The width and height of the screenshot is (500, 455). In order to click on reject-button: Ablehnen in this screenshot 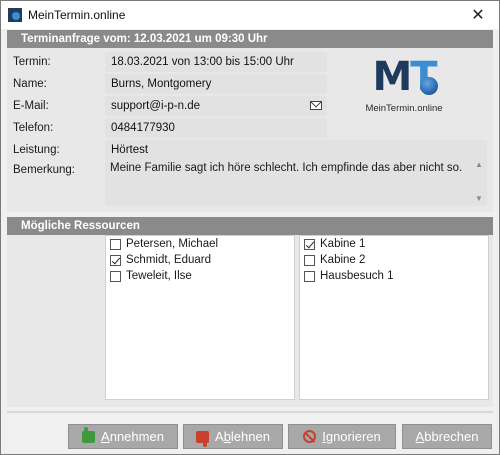, I will do `click(233, 436)`.